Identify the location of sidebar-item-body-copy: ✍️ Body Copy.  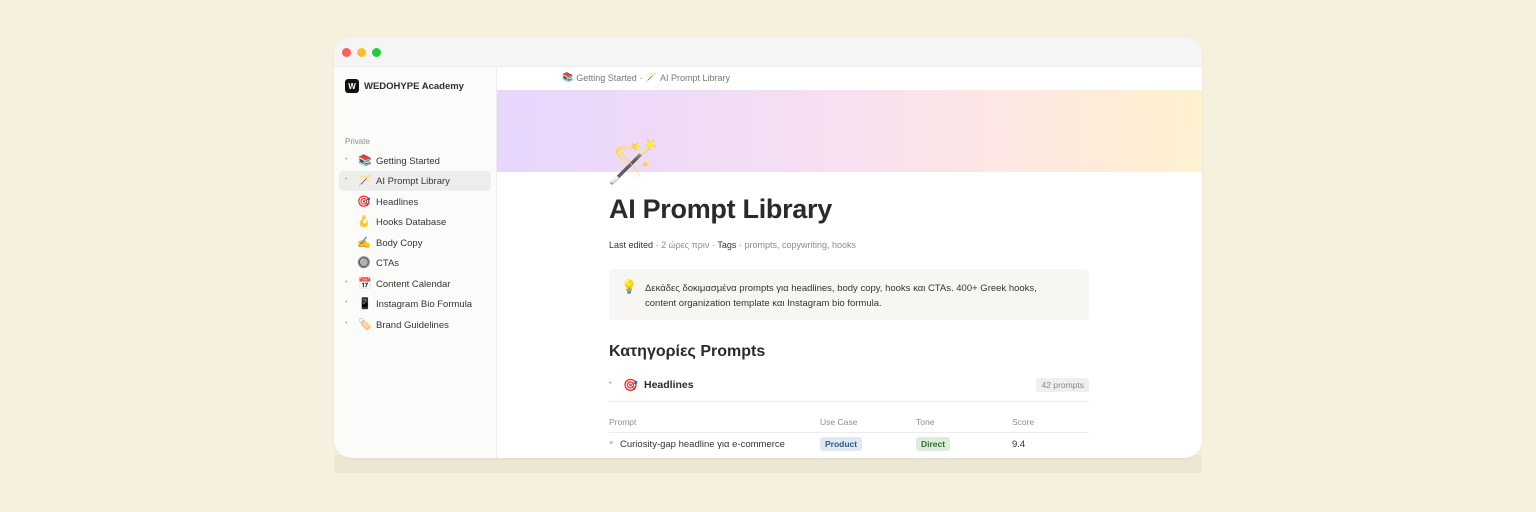
(415, 243).